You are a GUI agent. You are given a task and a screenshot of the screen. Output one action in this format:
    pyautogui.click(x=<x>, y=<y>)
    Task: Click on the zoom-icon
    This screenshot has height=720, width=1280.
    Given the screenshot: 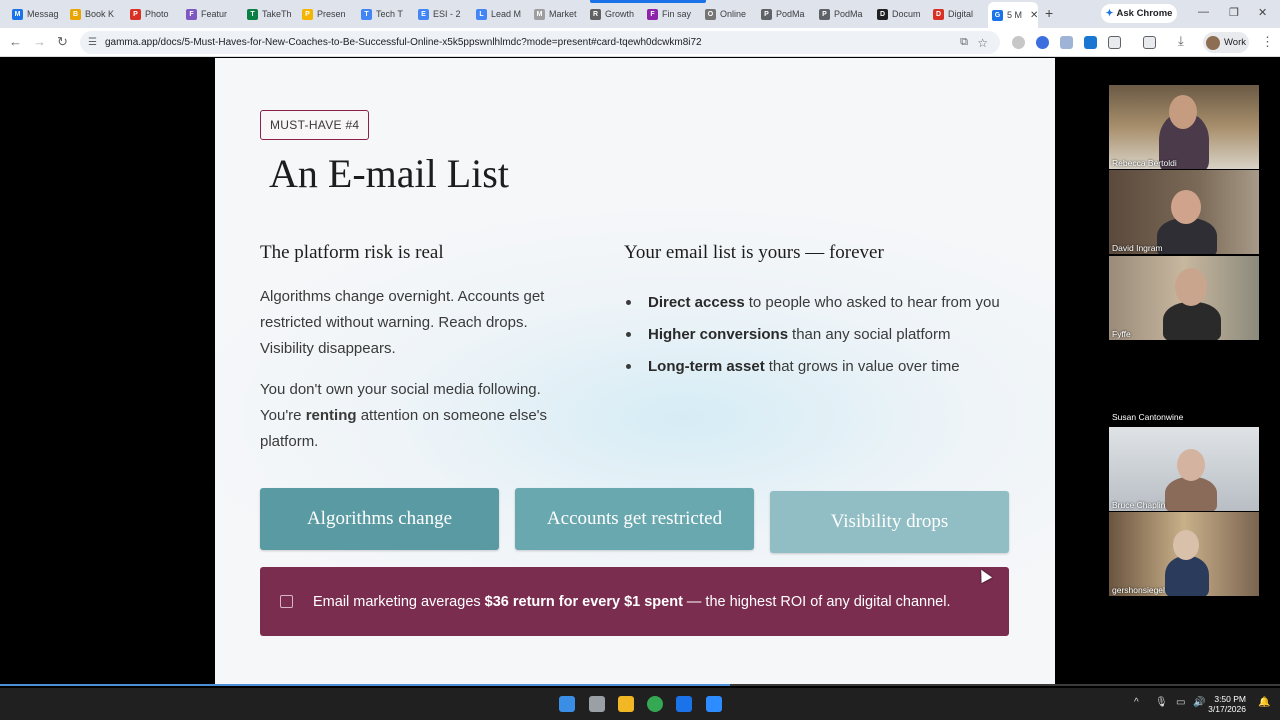 What is the action you would take?
    pyautogui.click(x=714, y=704)
    